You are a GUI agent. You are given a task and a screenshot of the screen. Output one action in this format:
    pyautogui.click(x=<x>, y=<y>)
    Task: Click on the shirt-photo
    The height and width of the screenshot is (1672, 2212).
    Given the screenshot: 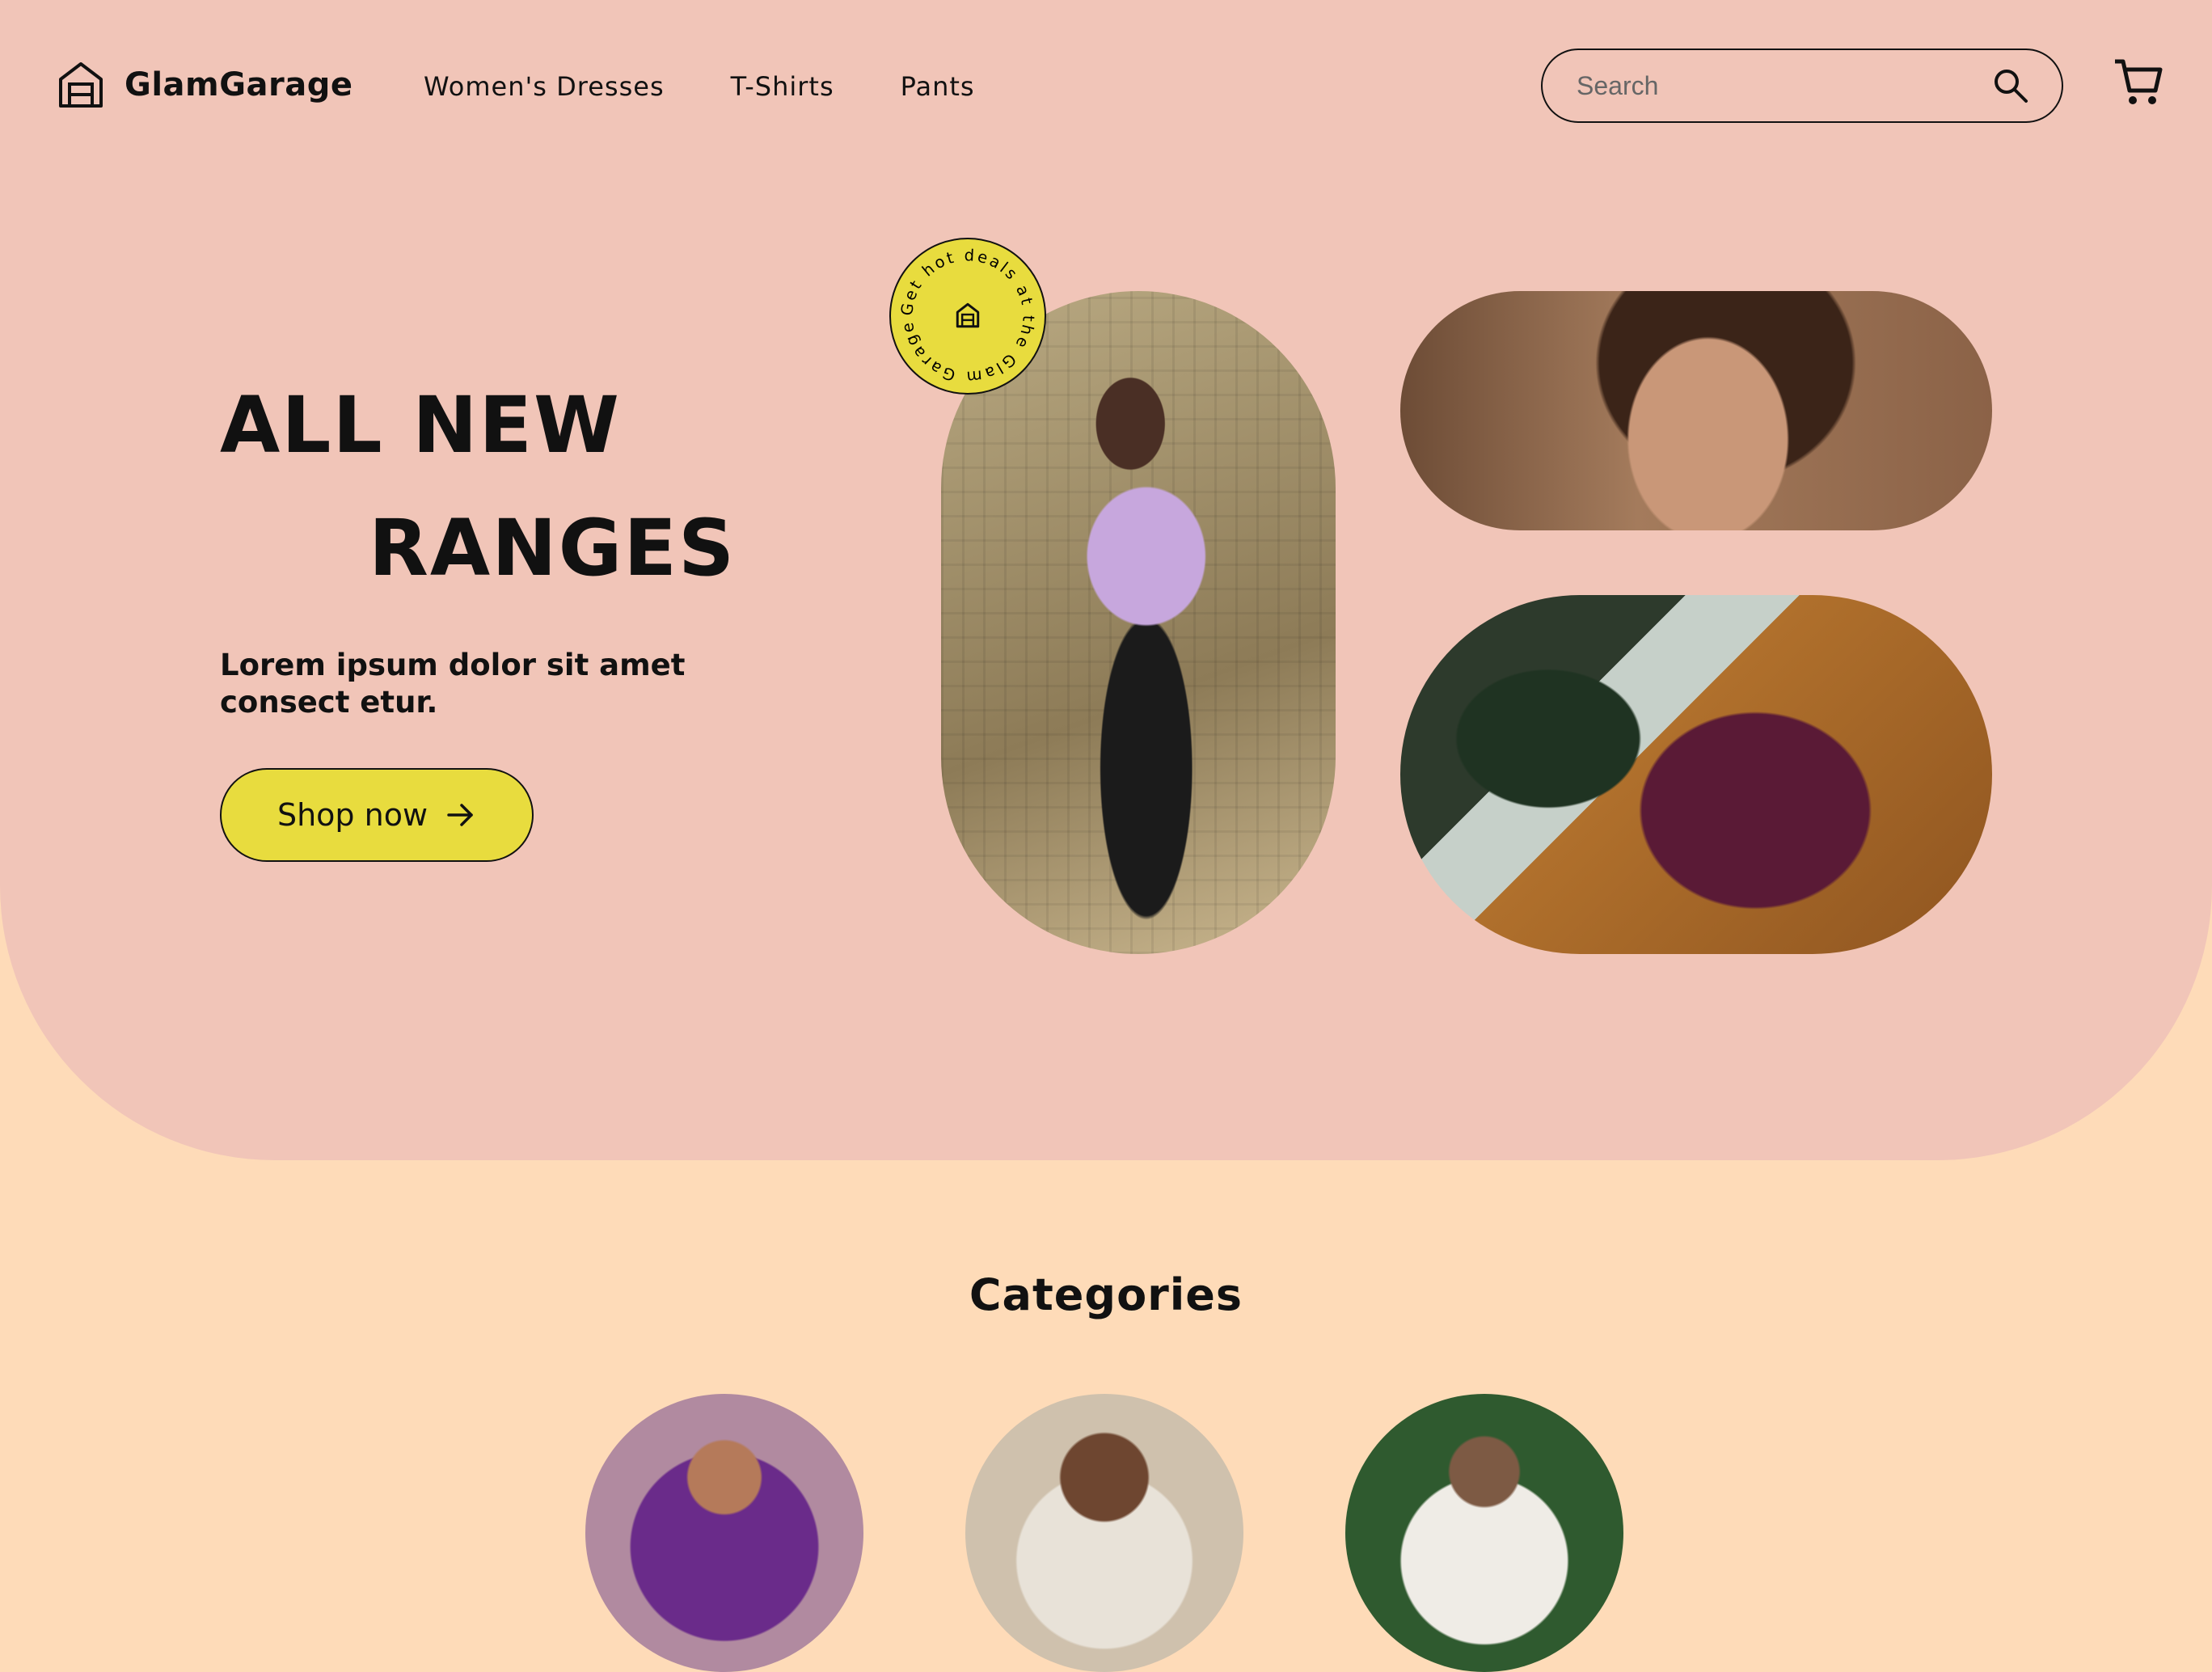 What is the action you would take?
    pyautogui.click(x=1696, y=774)
    